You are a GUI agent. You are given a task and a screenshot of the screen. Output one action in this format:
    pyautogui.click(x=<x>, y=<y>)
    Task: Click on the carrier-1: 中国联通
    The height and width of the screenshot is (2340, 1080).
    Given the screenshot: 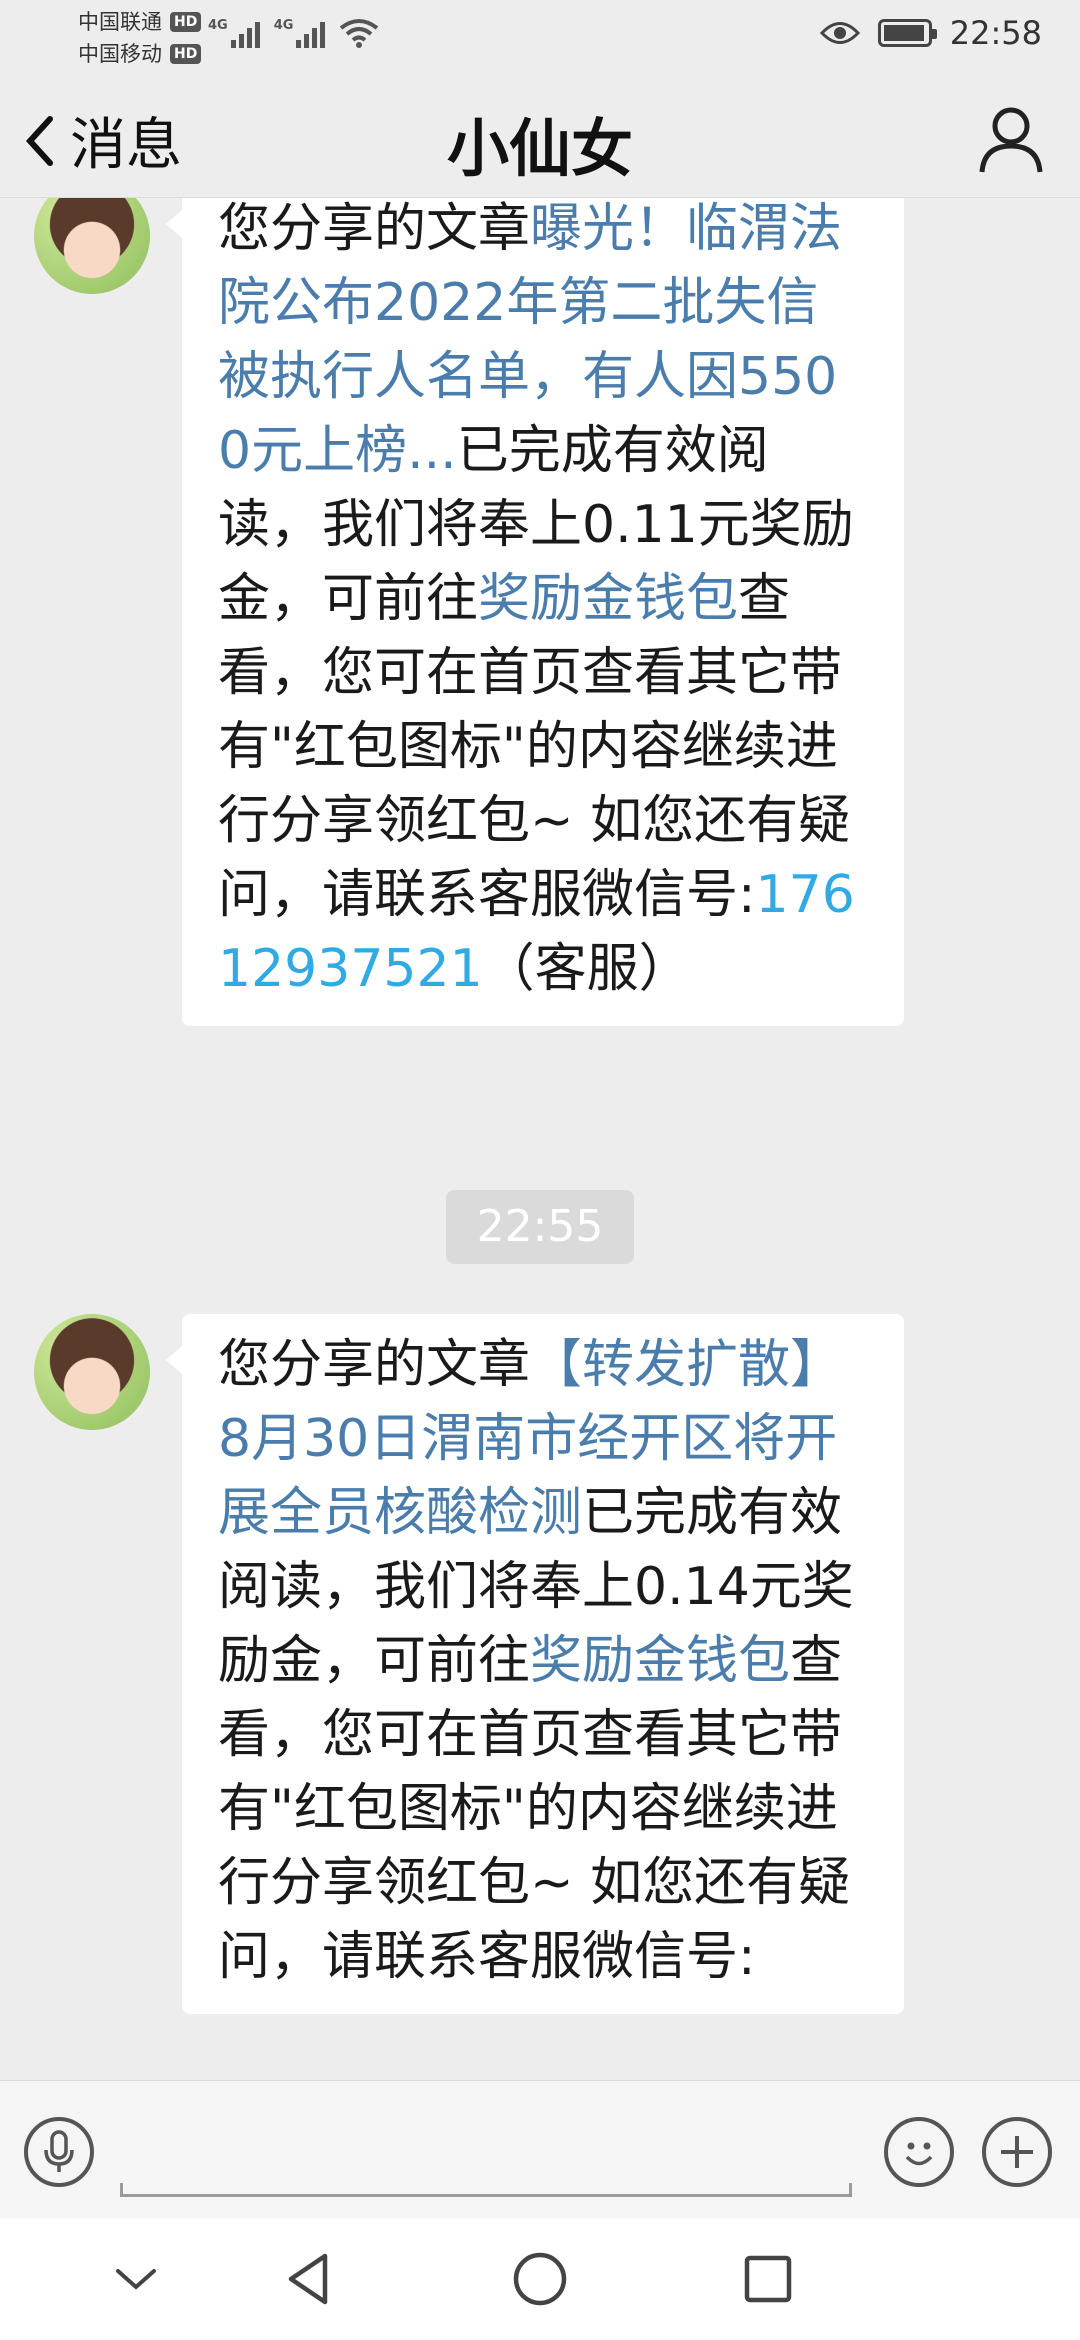 What is the action you would take?
    pyautogui.click(x=120, y=22)
    